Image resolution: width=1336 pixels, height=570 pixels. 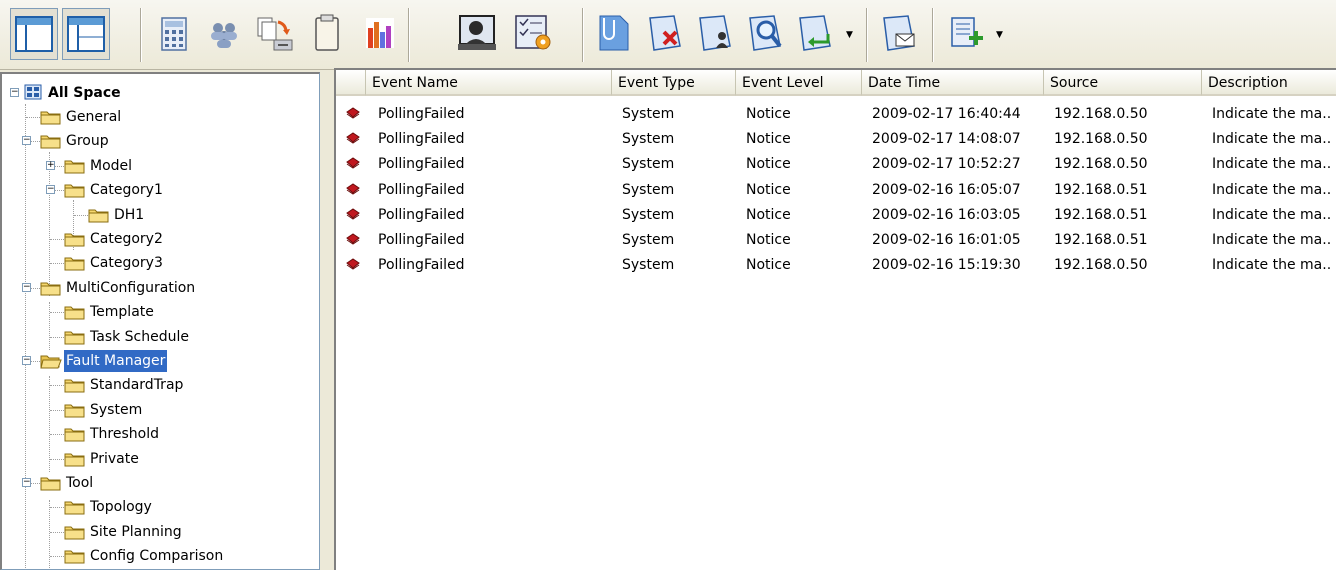 I want to click on export-dropdown-arrow: ▼, so click(x=849, y=35).